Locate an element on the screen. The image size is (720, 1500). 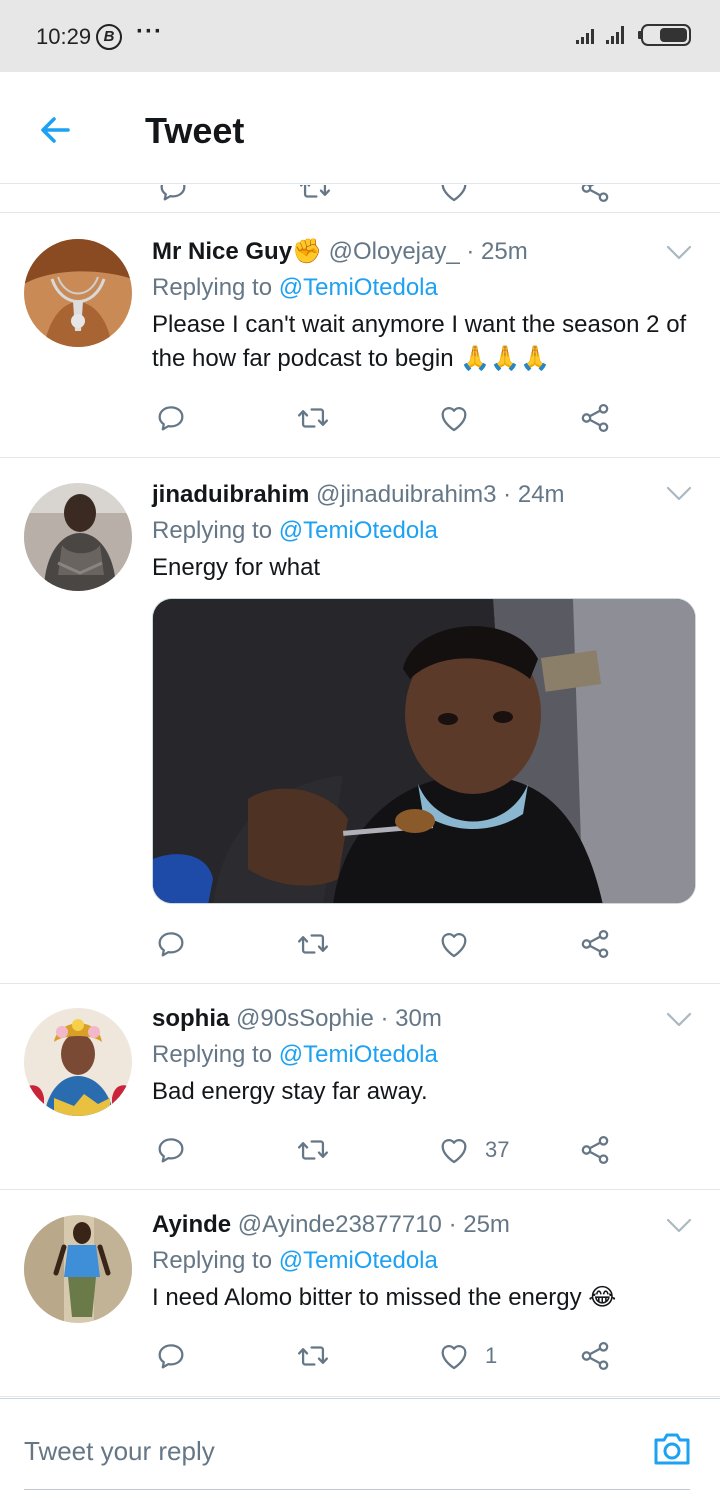
reply-input is located at coordinates (304, 1451).